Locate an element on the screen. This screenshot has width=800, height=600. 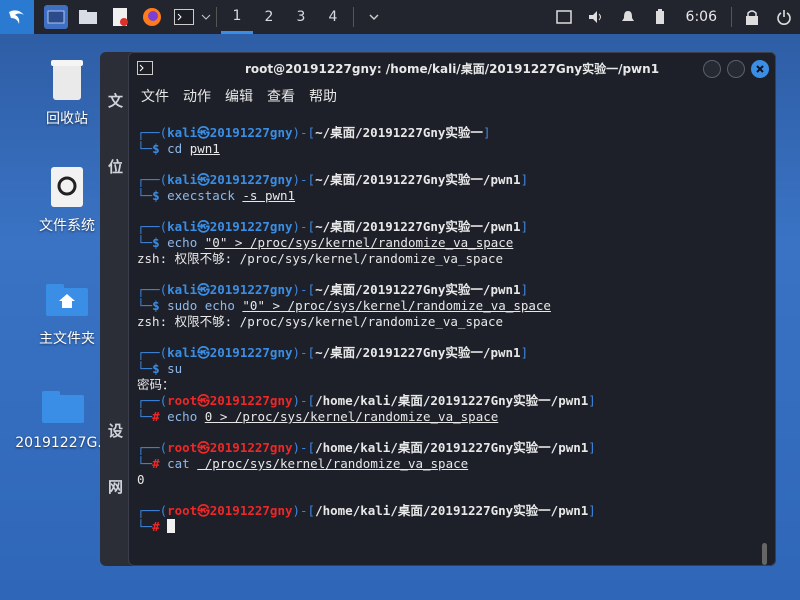
lock-icon is located at coordinates (752, 17).